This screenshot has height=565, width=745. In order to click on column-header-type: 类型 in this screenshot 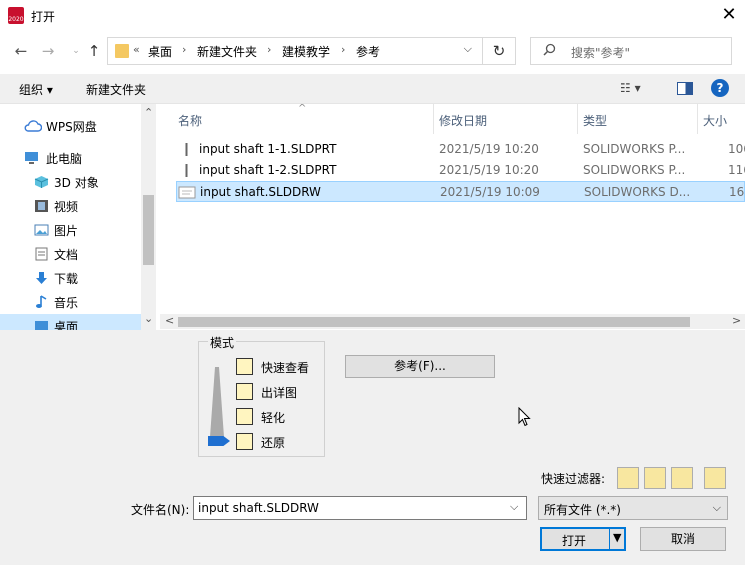, I will do `click(595, 120)`.